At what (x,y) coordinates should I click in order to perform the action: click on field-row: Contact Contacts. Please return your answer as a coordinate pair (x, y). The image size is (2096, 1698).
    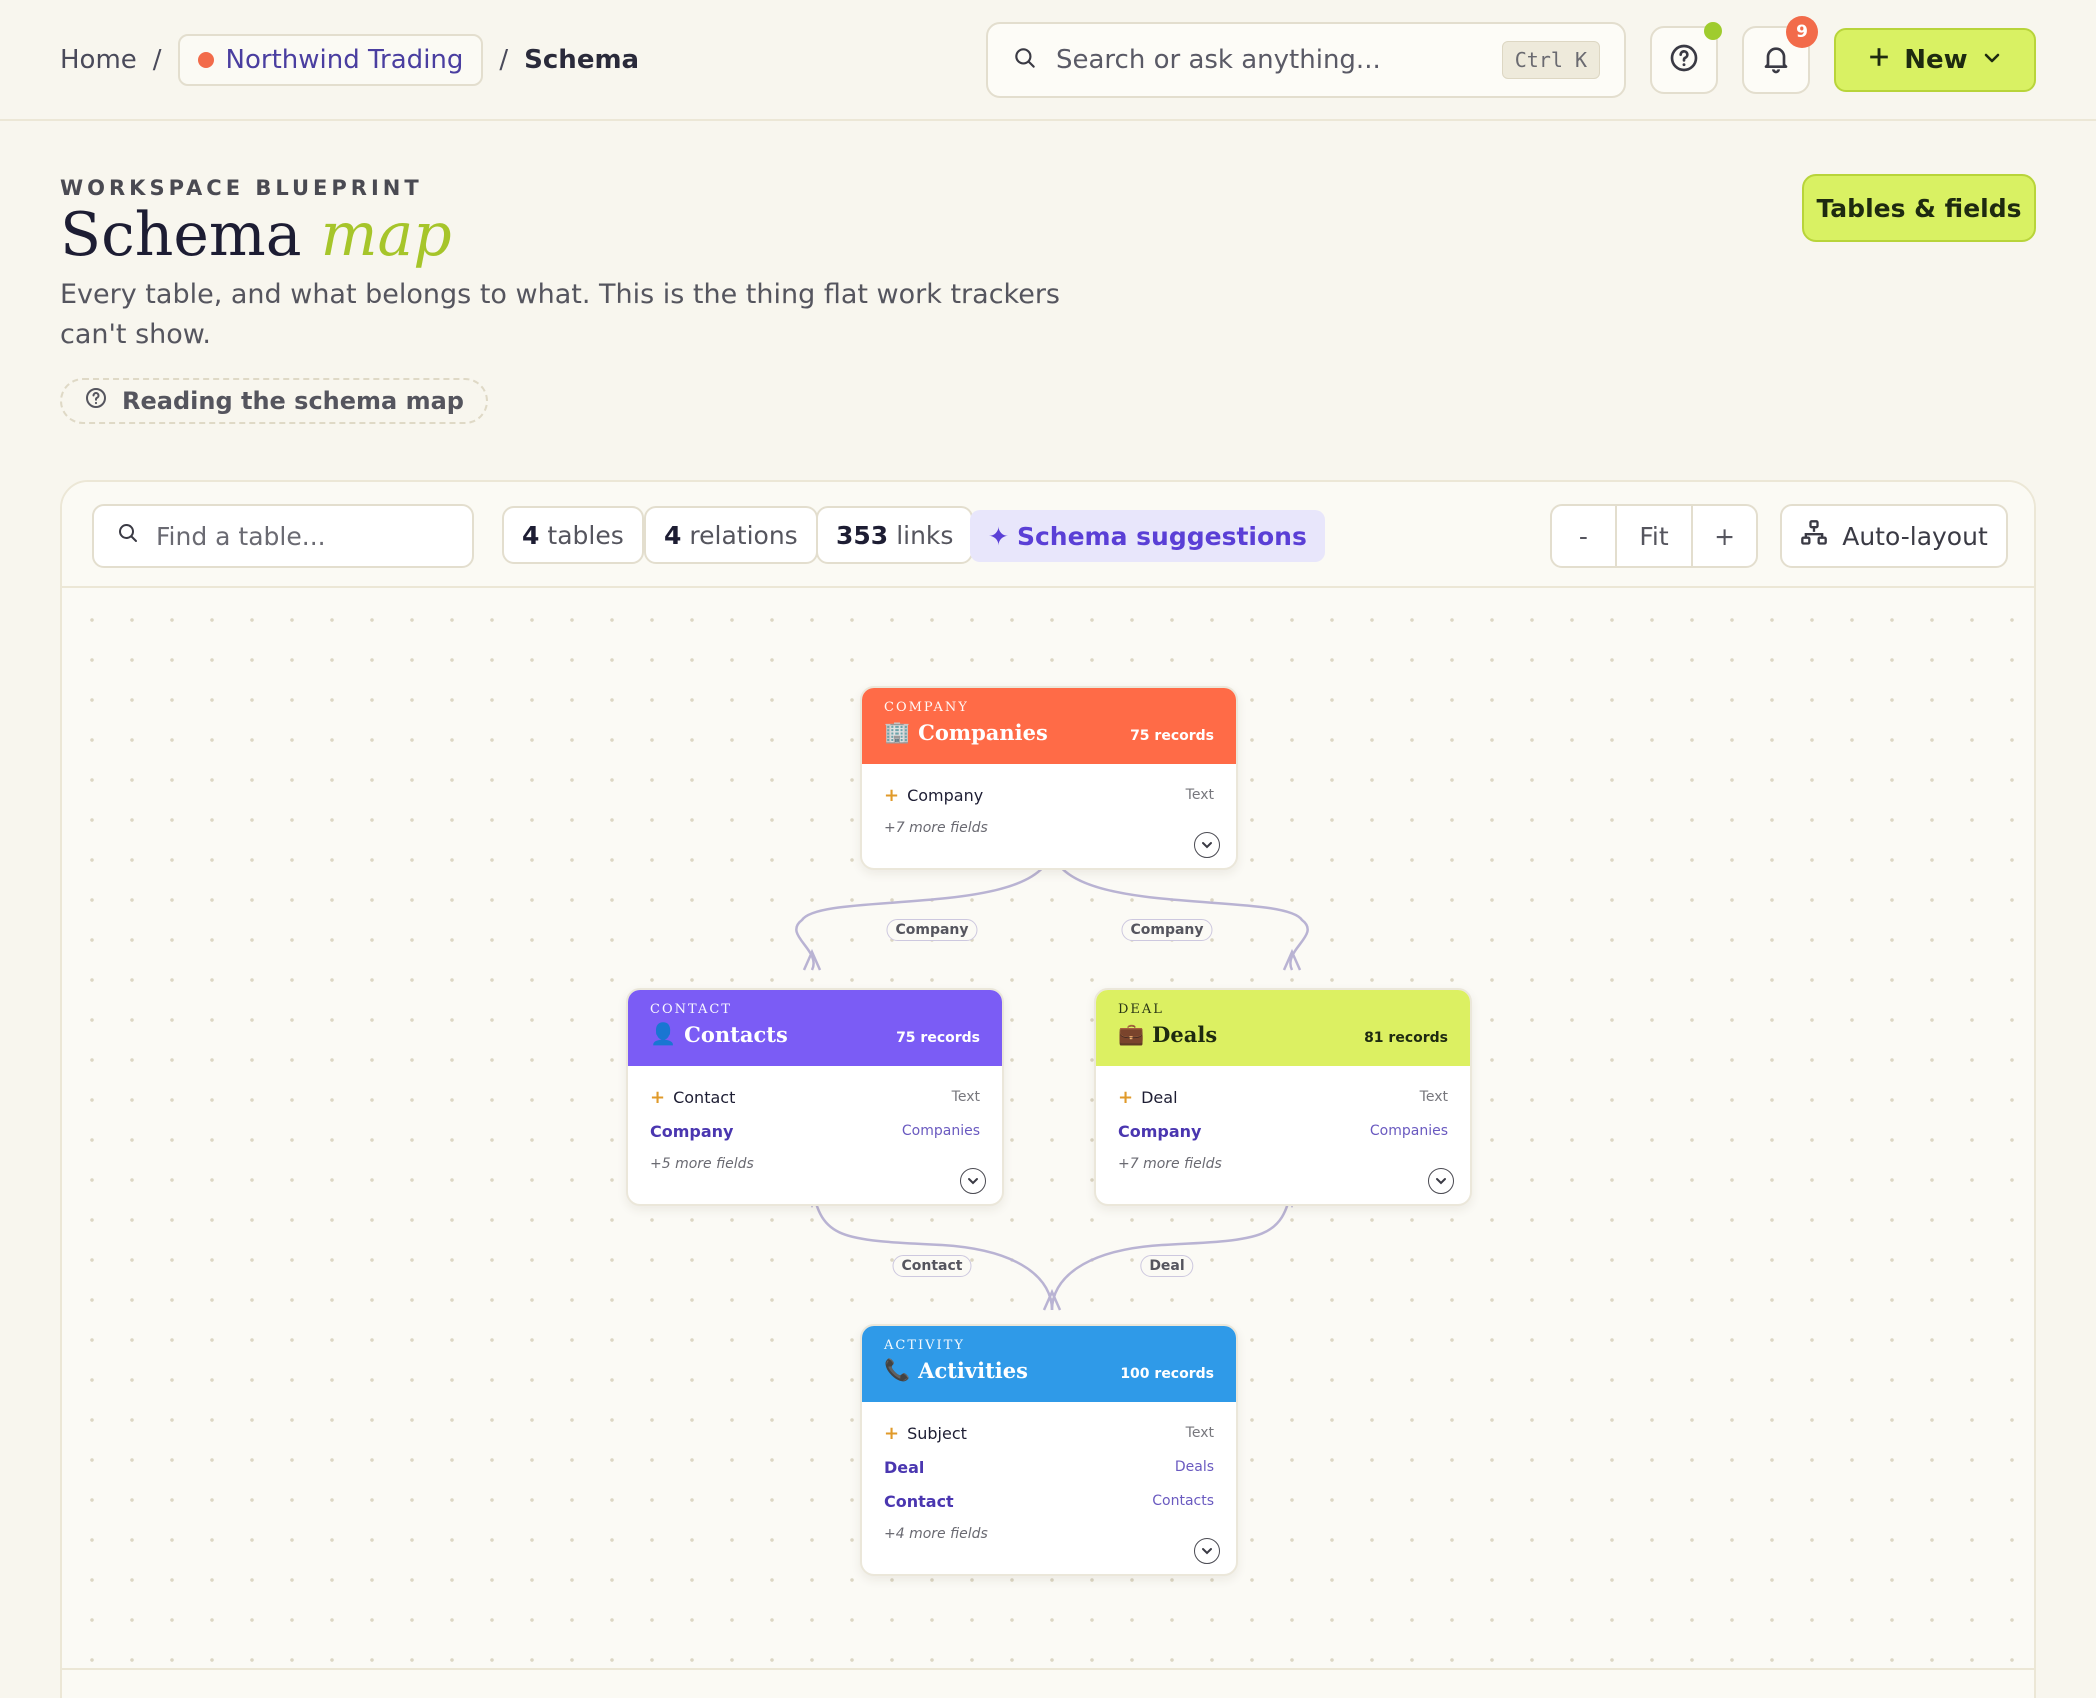
    Looking at the image, I should click on (1049, 1501).